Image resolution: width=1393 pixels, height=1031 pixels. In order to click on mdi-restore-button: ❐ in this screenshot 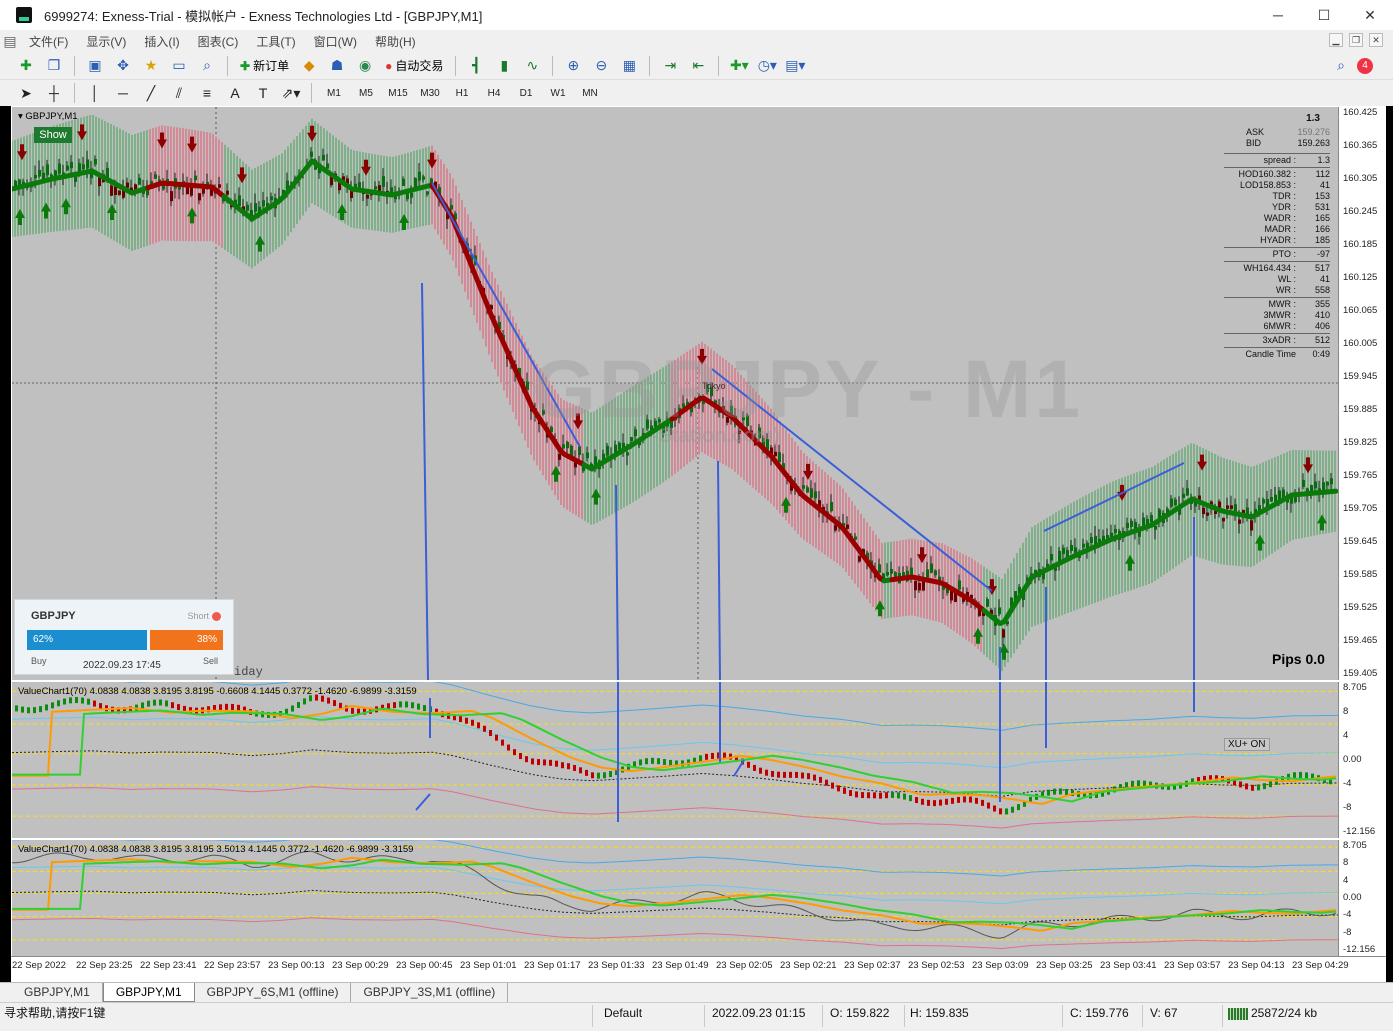, I will do `click(1356, 40)`.